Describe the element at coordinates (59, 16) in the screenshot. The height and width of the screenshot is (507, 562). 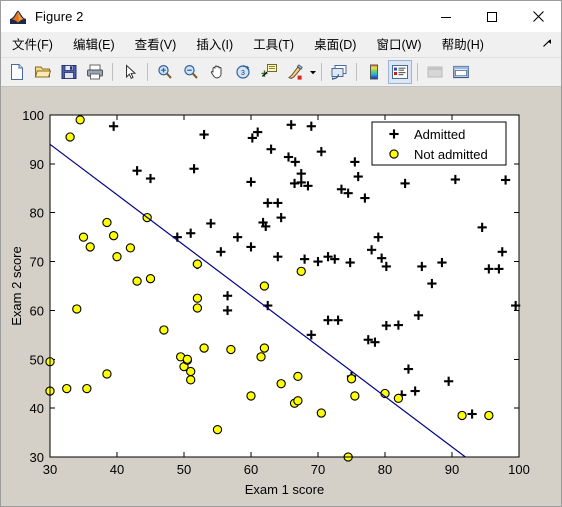
I see `window-title: Figure 2` at that location.